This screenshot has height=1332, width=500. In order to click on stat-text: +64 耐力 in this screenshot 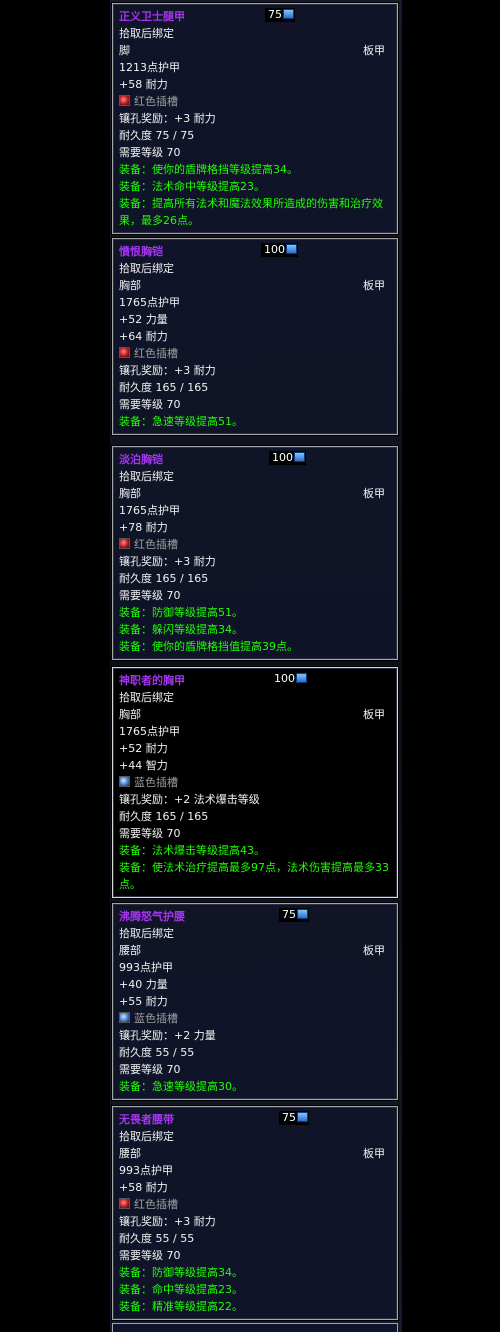, I will do `click(143, 336)`.